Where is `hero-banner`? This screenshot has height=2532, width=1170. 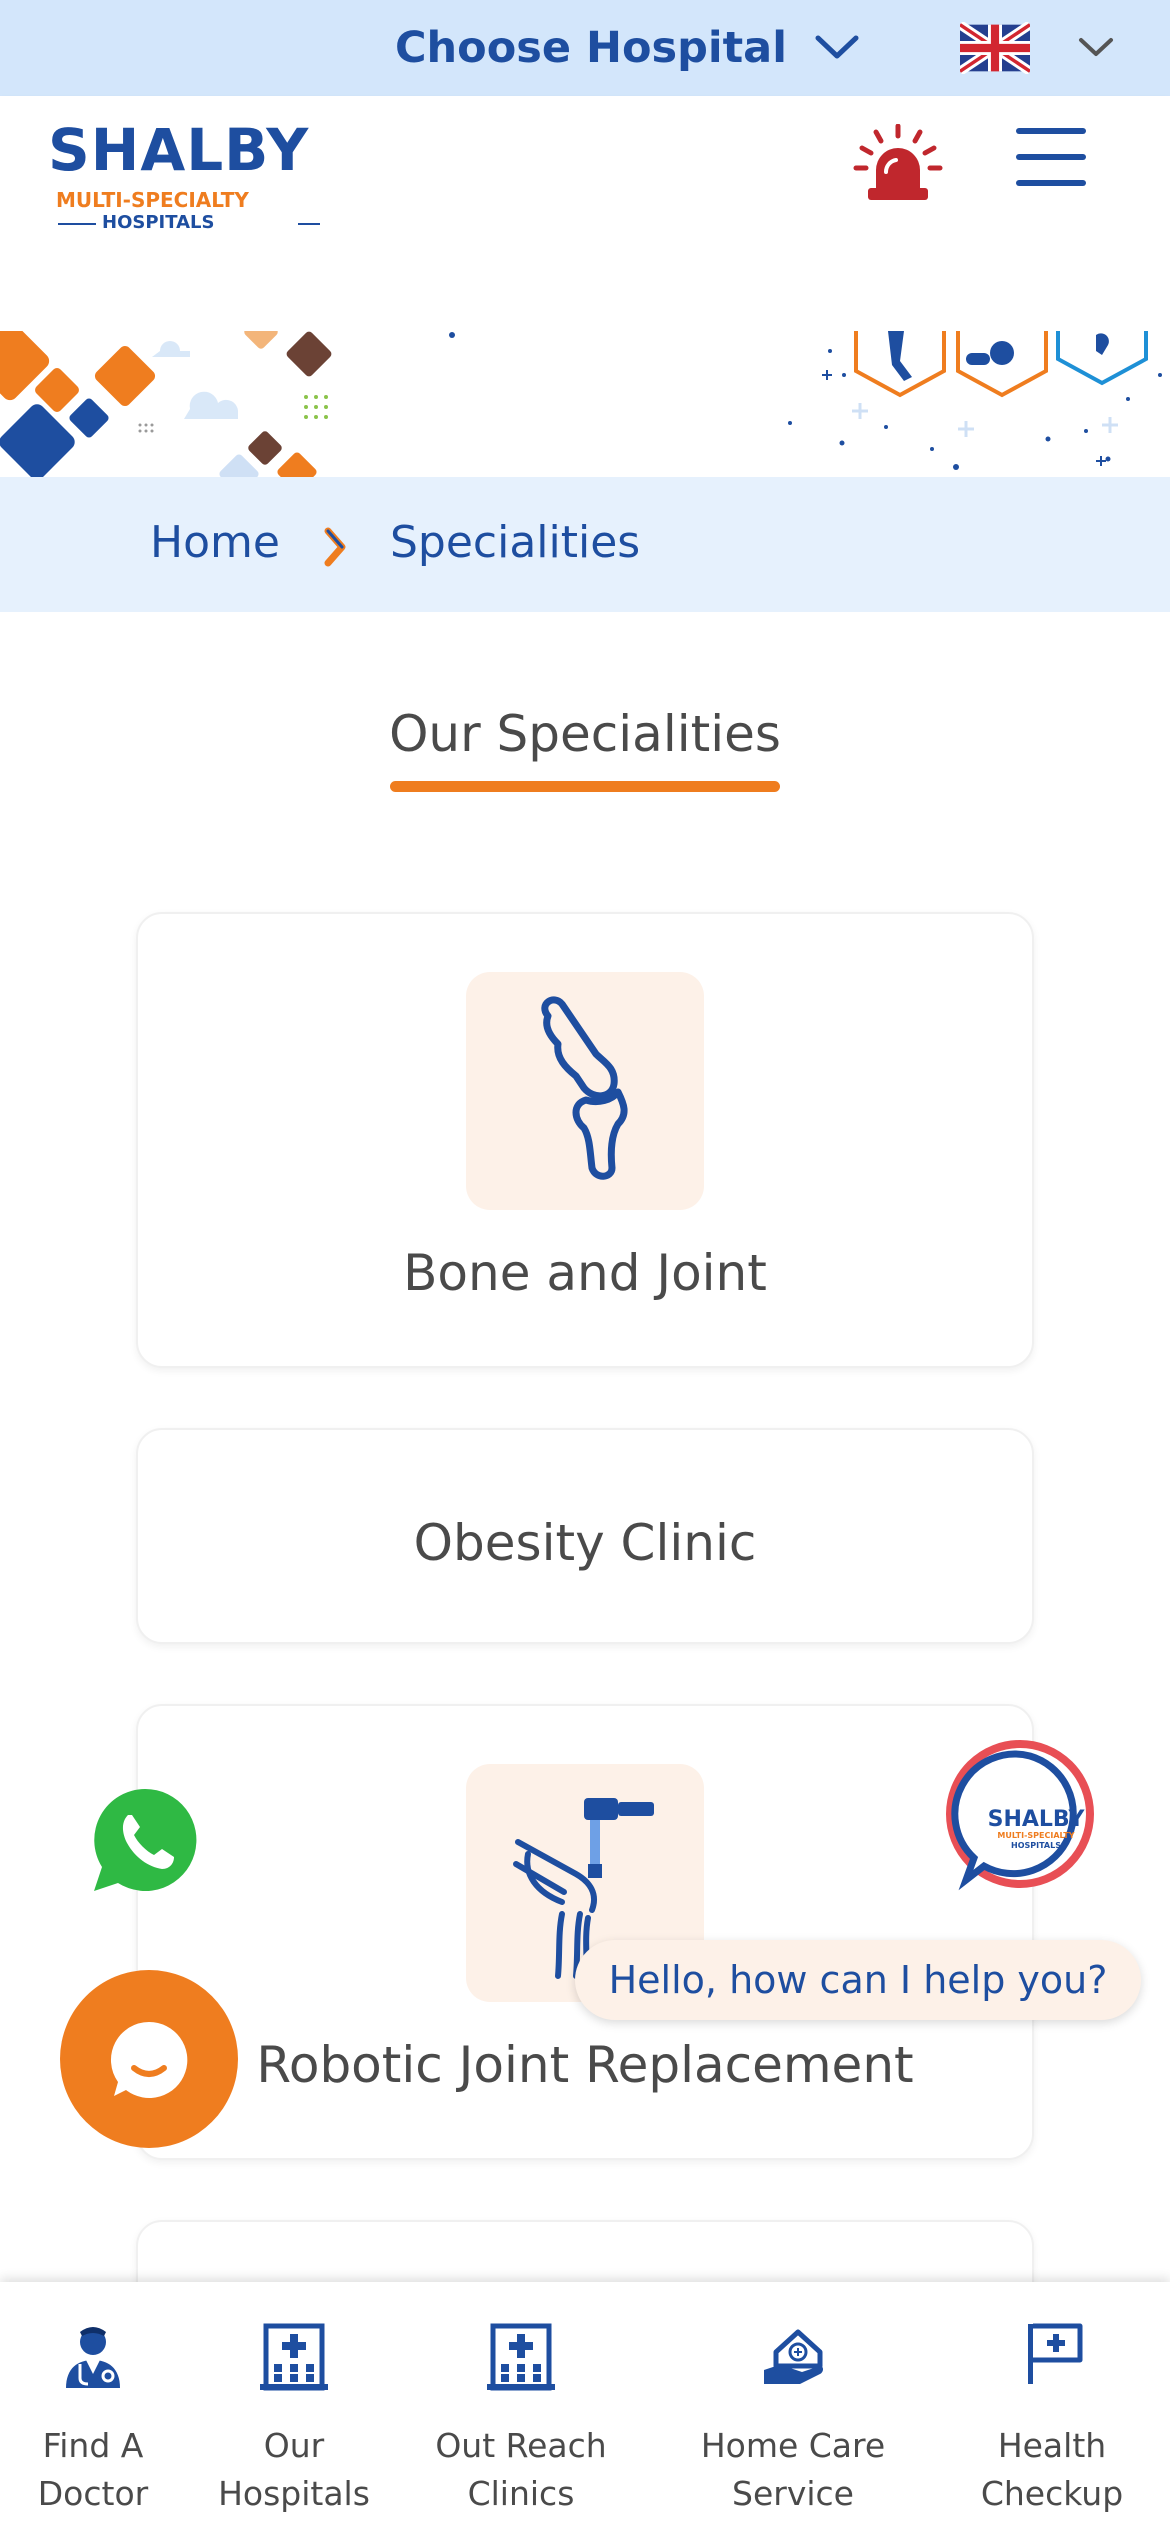 hero-banner is located at coordinates (585, 404).